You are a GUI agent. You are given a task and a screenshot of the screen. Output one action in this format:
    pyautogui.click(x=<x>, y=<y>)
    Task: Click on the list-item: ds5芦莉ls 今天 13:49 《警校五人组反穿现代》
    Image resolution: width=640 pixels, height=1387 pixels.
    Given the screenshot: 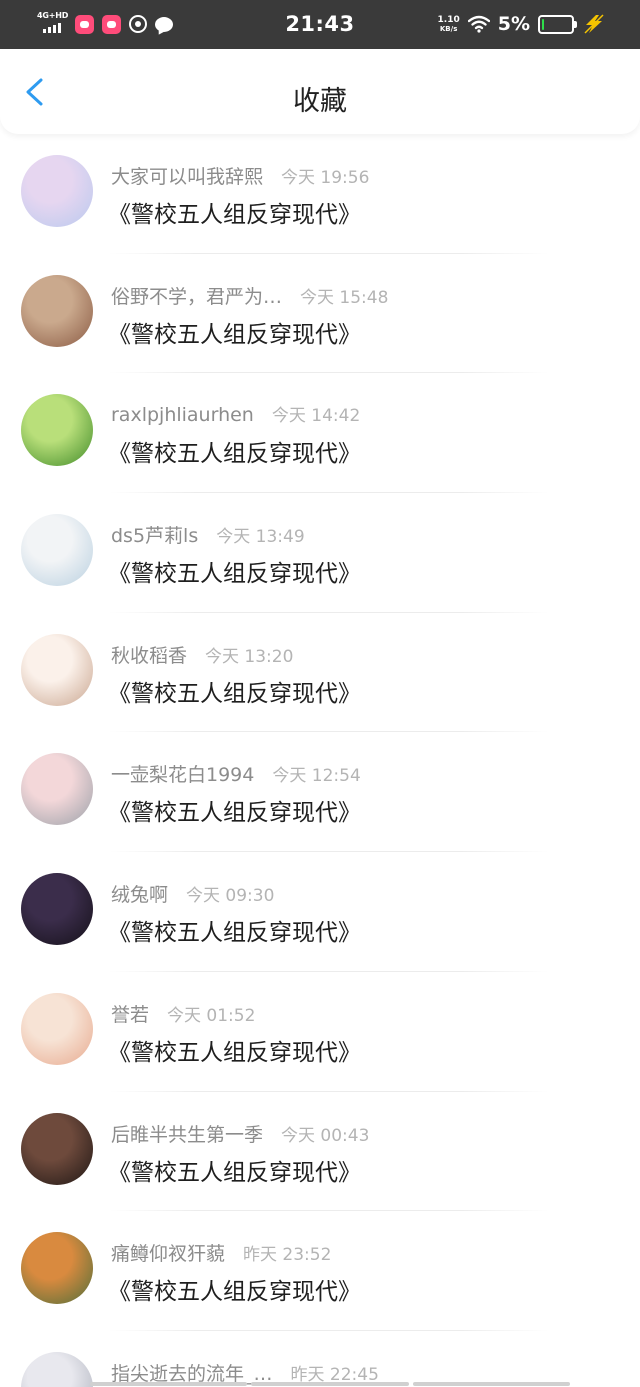 What is the action you would take?
    pyautogui.click(x=320, y=553)
    